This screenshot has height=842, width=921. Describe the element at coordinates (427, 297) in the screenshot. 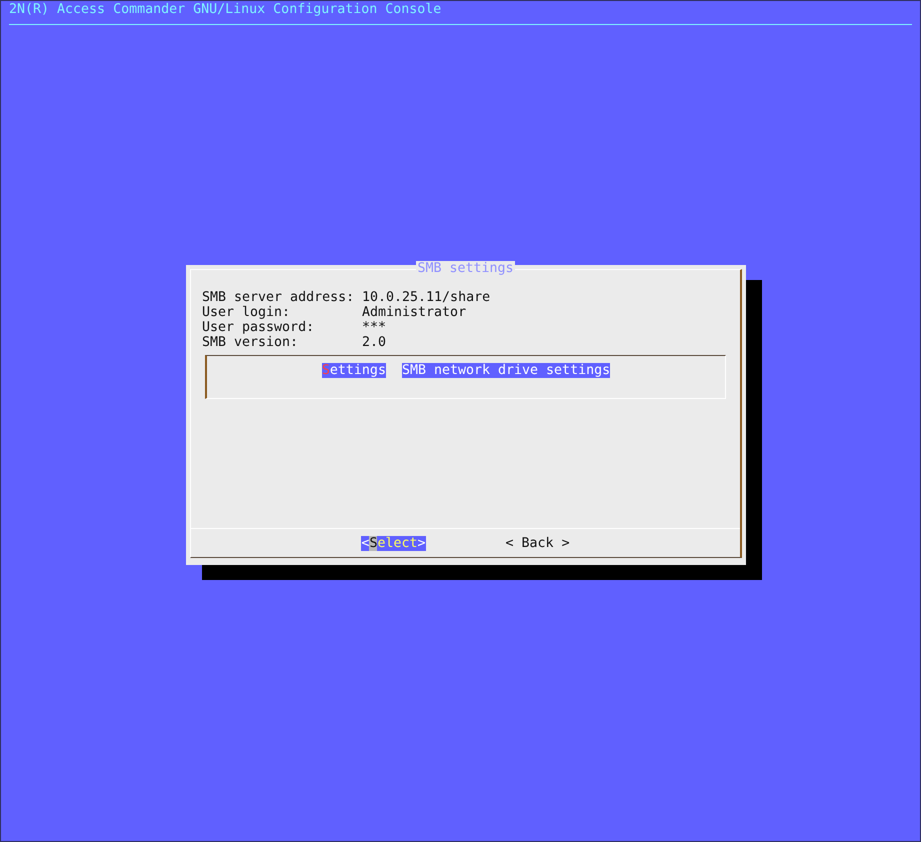

I see `field-value: 10.0.25.11/share` at that location.